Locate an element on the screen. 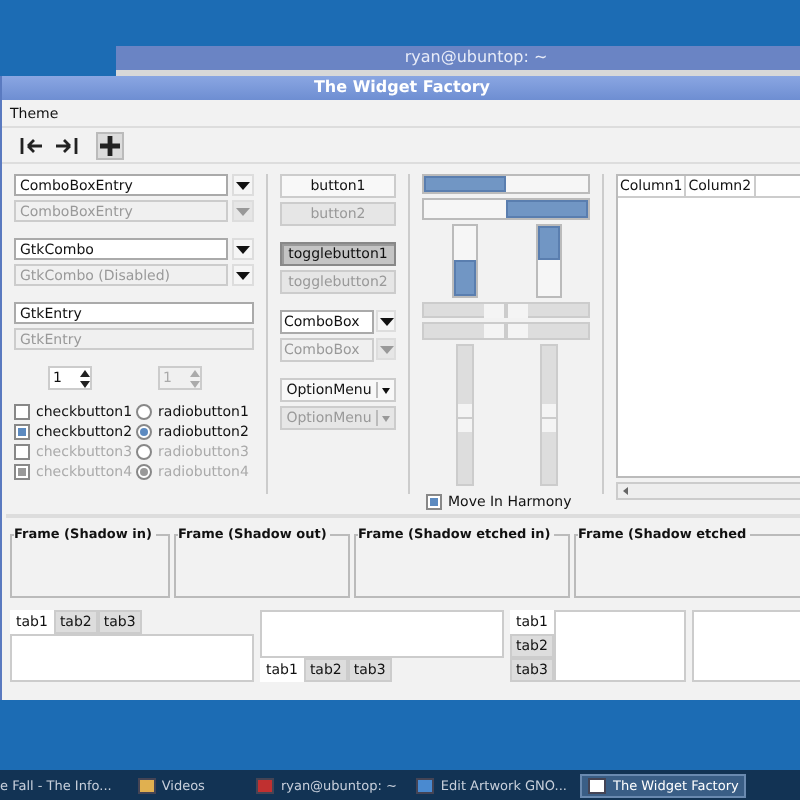 The image size is (800, 800). scrollbar is located at coordinates (708, 491).